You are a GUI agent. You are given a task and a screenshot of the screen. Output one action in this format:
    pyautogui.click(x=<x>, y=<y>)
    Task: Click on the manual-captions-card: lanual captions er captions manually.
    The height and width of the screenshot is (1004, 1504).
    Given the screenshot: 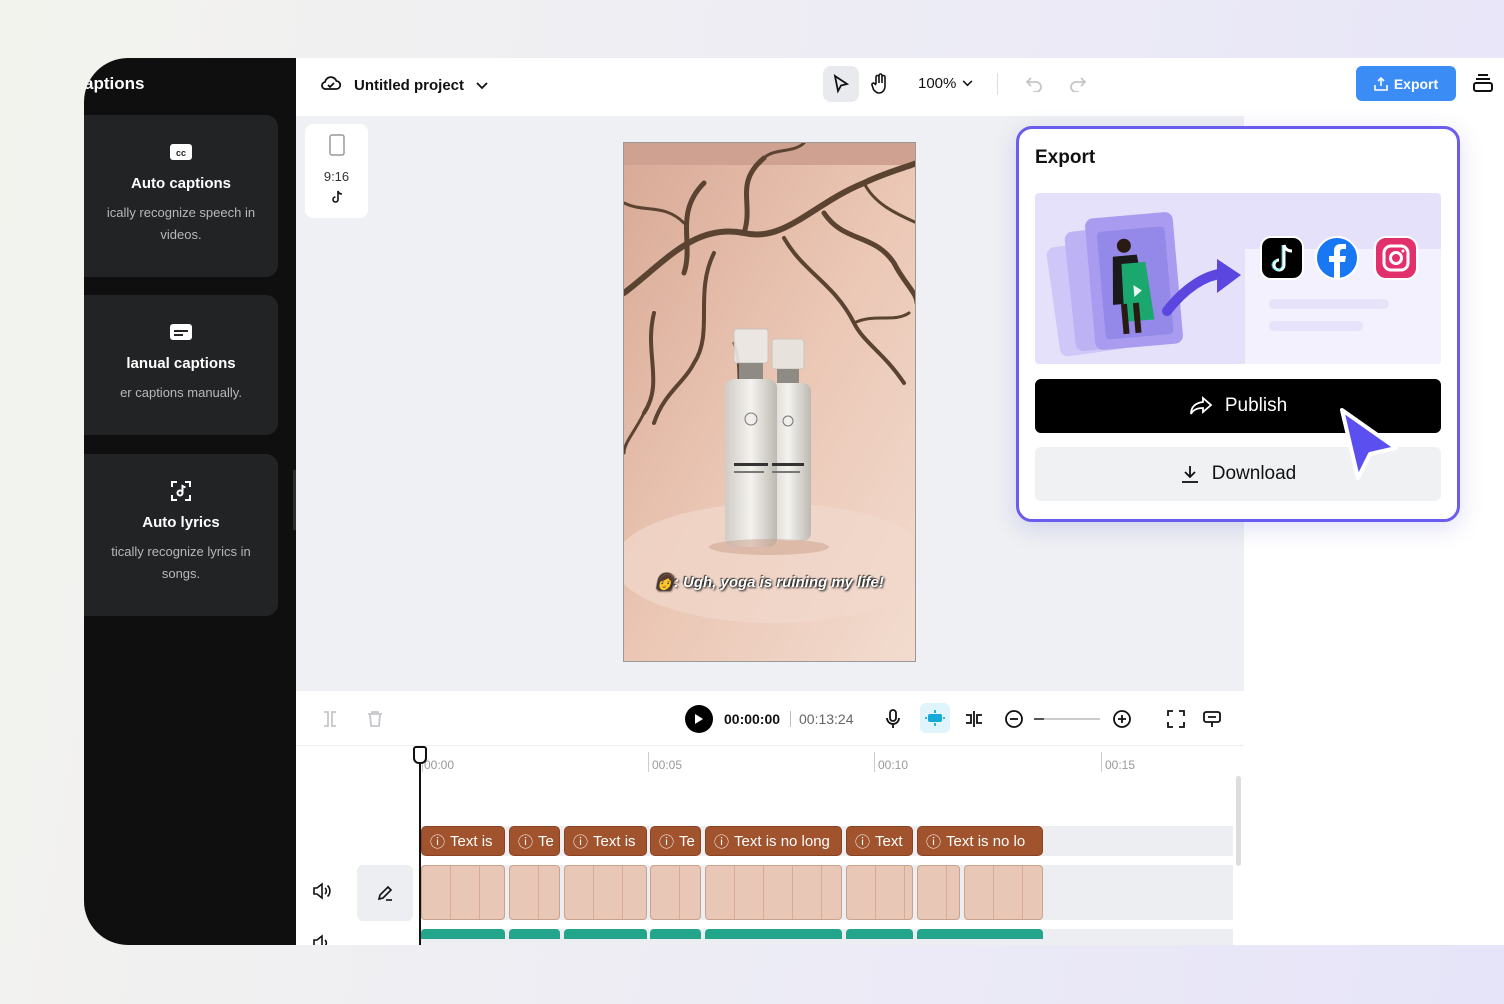 What is the action you would take?
    pyautogui.click(x=181, y=365)
    